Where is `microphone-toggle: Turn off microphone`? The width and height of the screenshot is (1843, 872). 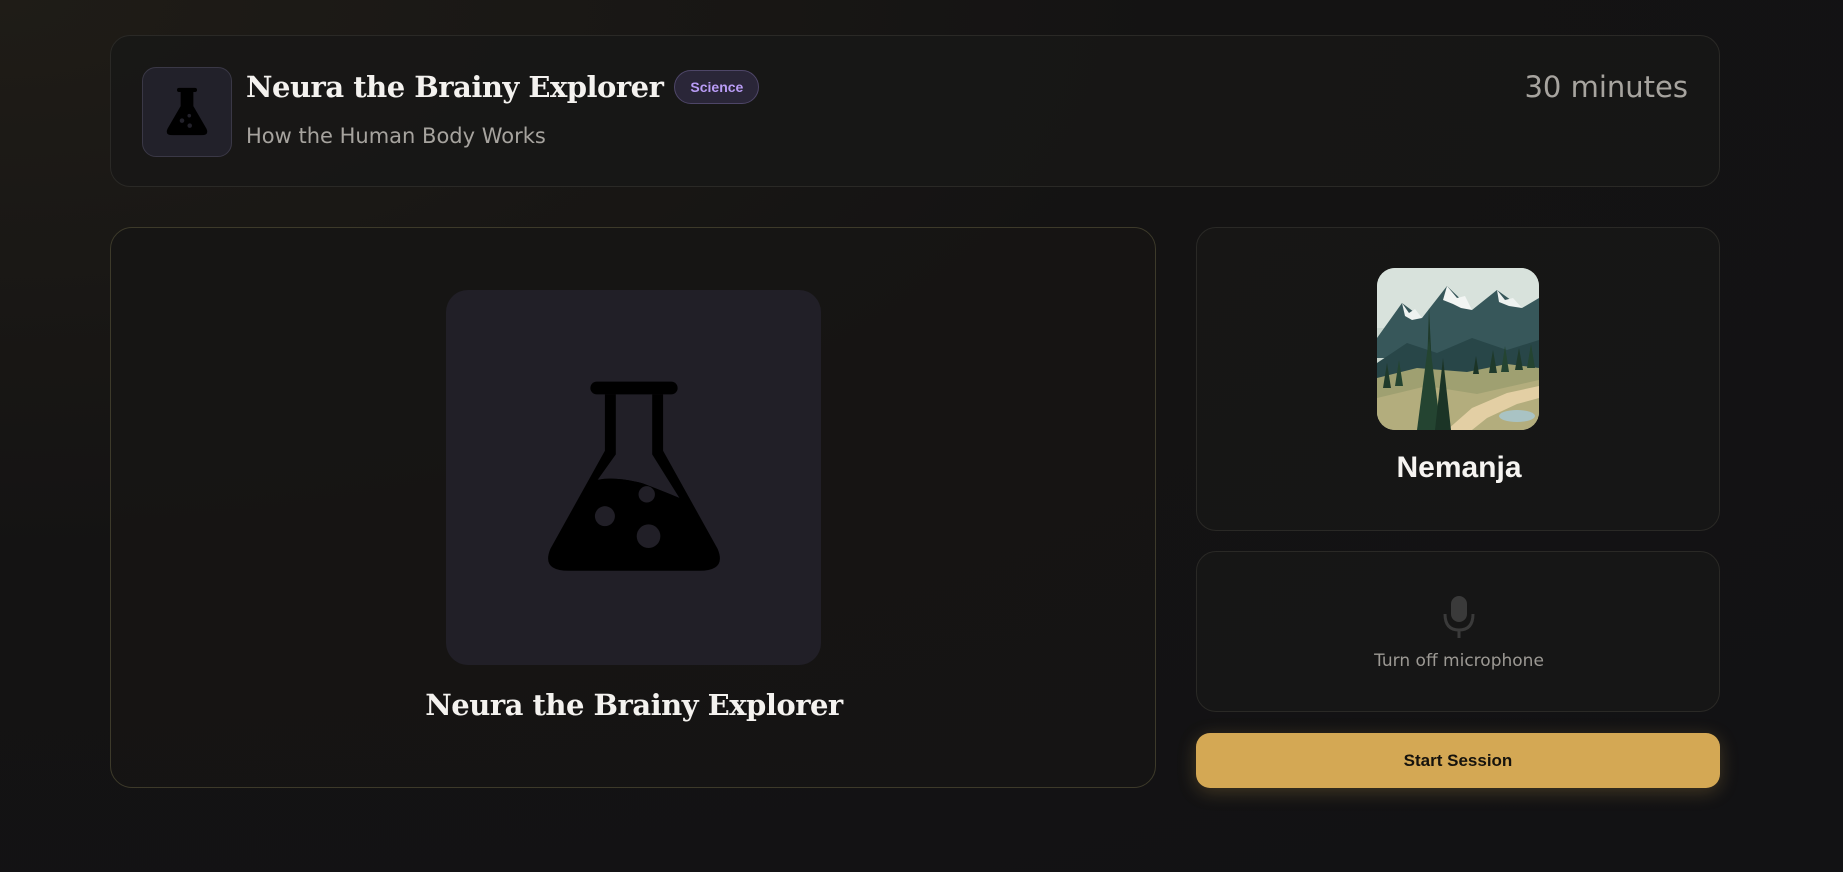
microphone-toggle: Turn off microphone is located at coordinates (1458, 631).